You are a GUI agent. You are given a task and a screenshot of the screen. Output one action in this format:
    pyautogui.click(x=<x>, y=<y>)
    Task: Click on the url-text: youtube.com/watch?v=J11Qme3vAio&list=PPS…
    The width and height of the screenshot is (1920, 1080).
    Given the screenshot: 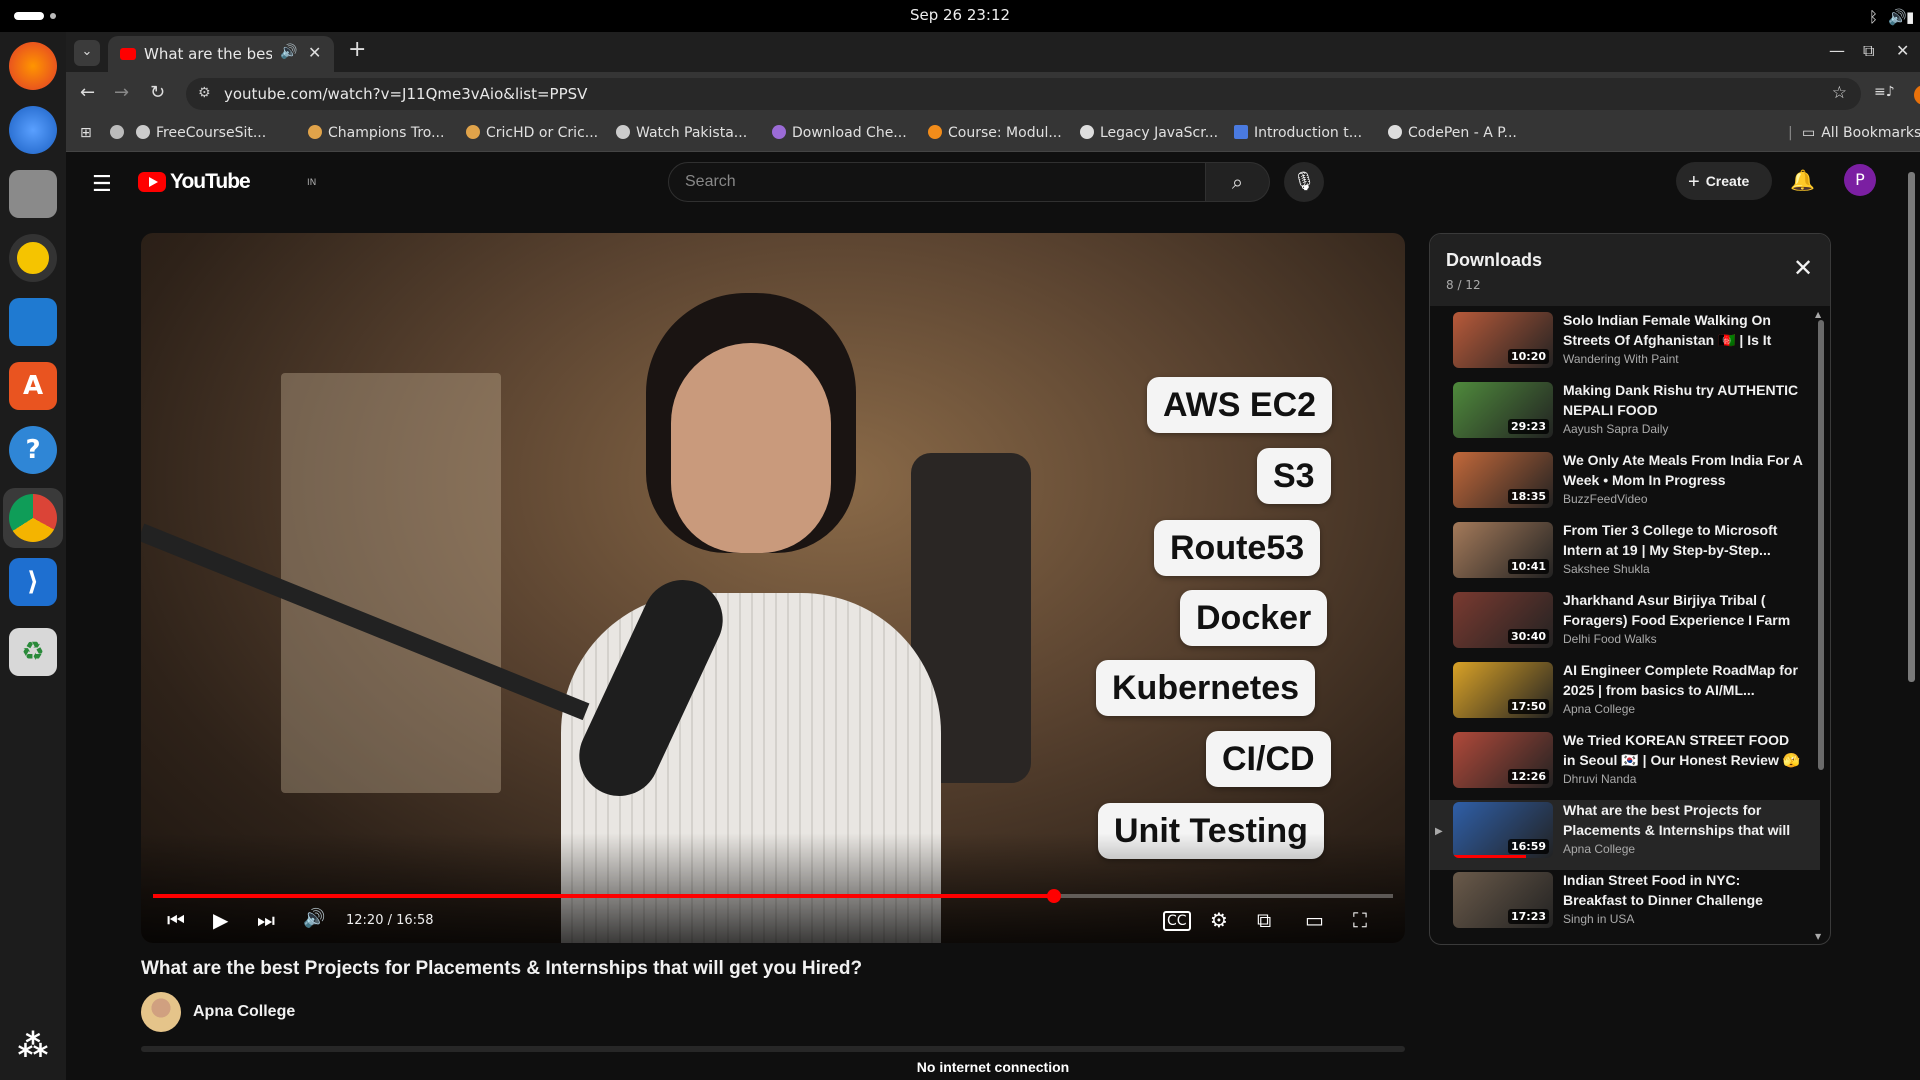 What is the action you would take?
    pyautogui.click(x=405, y=94)
    